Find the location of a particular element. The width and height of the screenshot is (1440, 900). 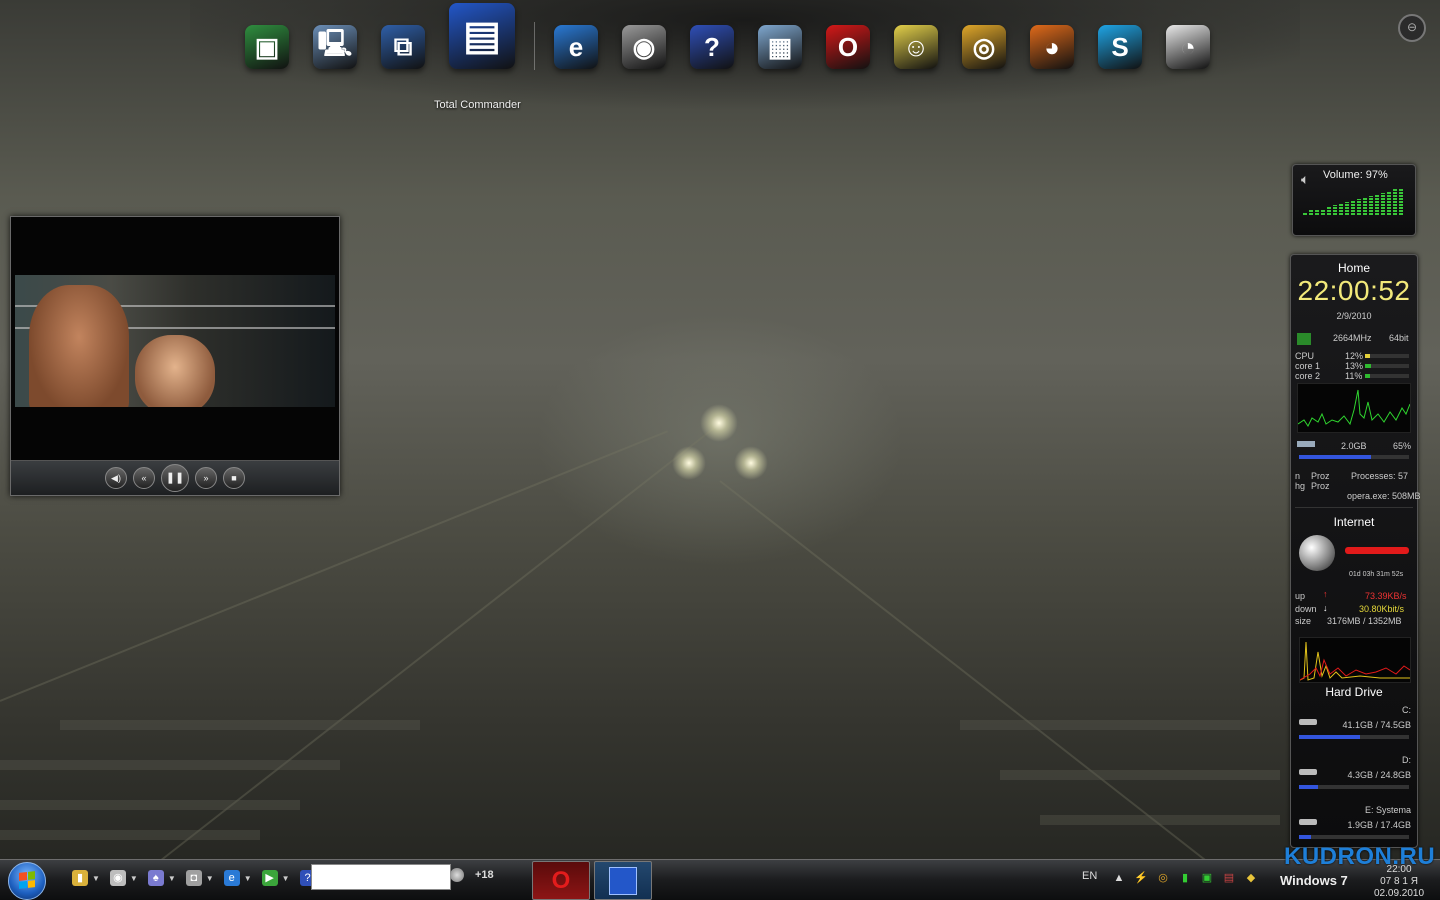

process-count: Processes: 57 is located at coordinates (1380, 476).